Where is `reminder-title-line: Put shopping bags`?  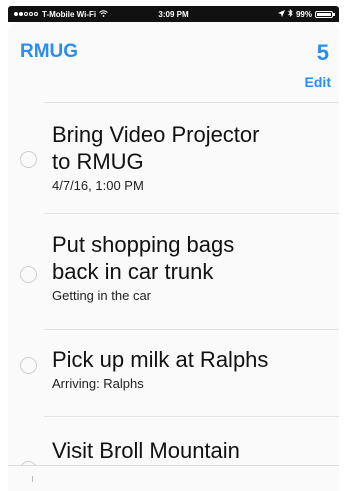
reminder-title-line: Put shopping bags is located at coordinates (143, 244).